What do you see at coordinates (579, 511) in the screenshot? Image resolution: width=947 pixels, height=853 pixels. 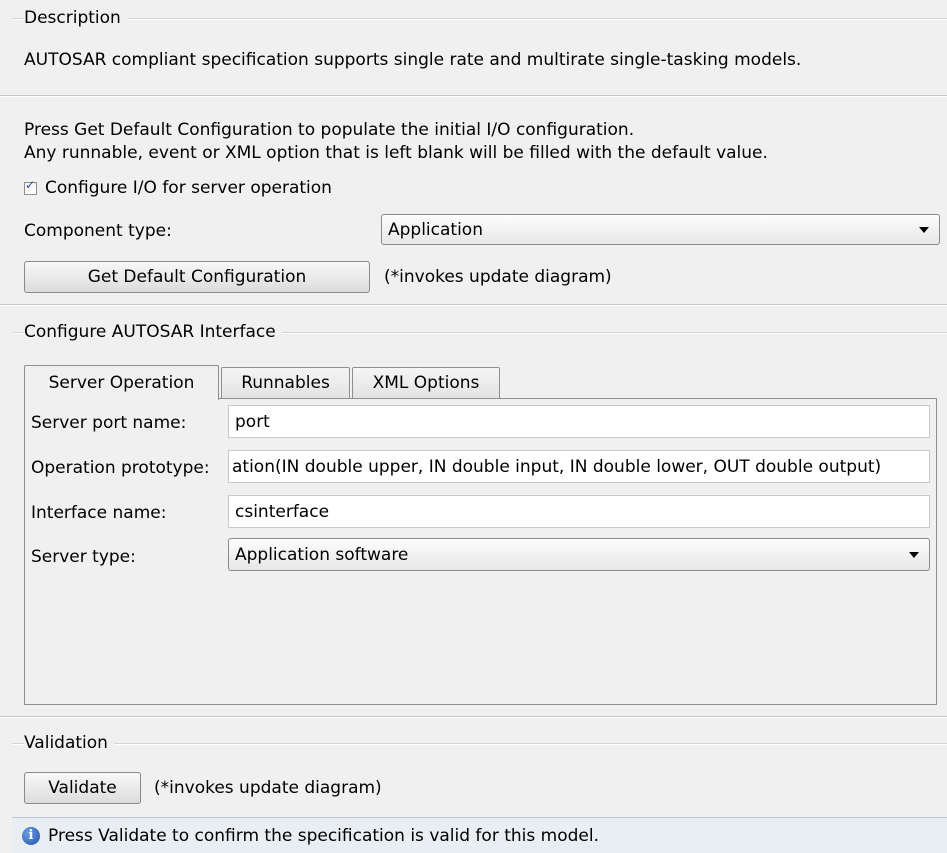 I see `interface-name-input: csinterface` at bounding box center [579, 511].